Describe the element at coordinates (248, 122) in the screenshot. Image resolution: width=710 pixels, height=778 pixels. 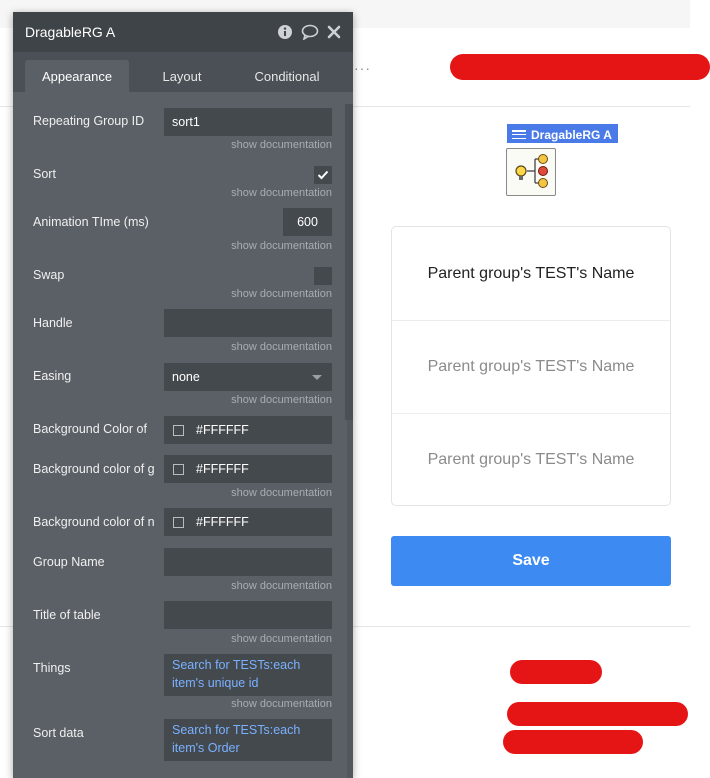
I see `repeating-group-id-input: sort1` at that location.